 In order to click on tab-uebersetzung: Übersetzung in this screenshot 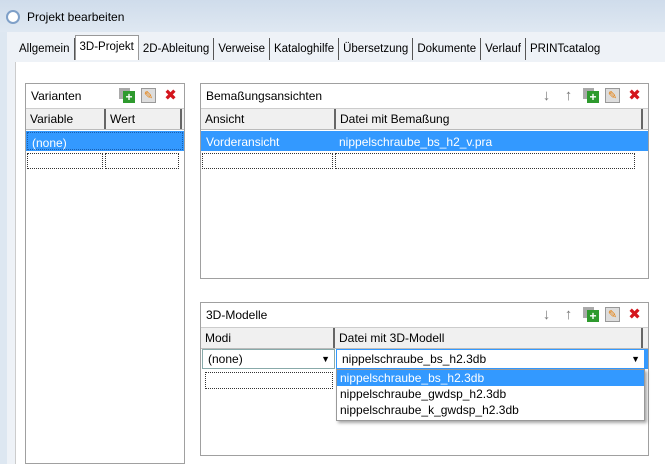, I will do `click(376, 49)`.